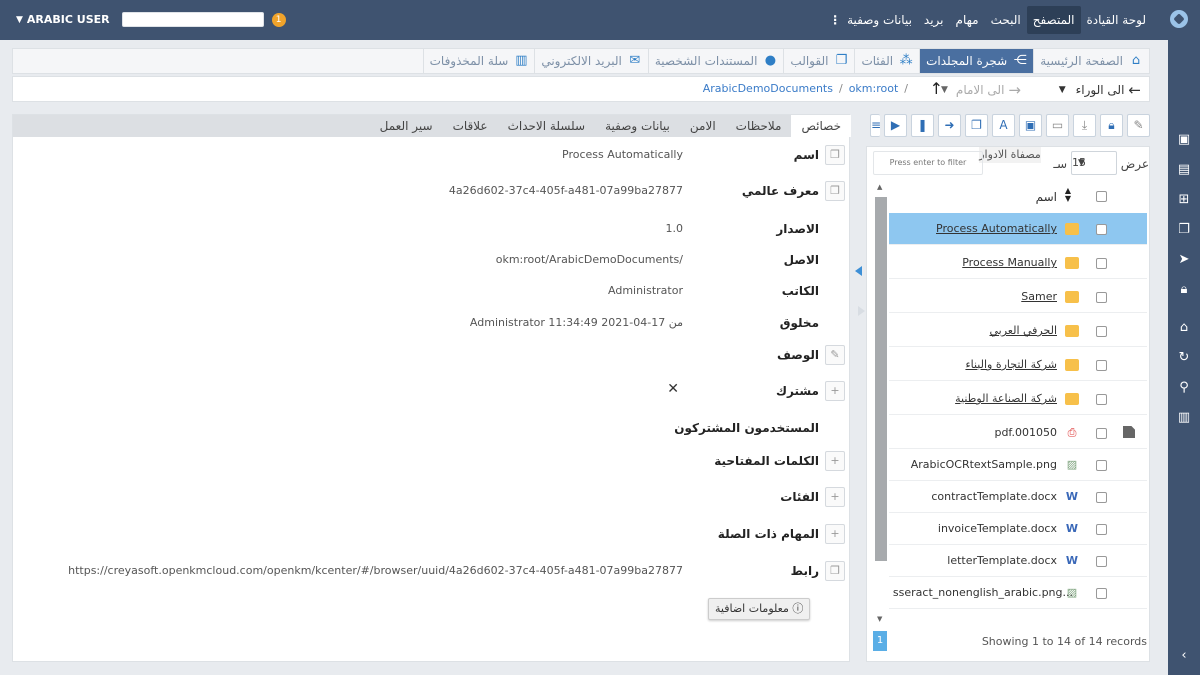  Describe the element at coordinates (1018, 297) in the screenshot. I see `list-item: Samer` at that location.